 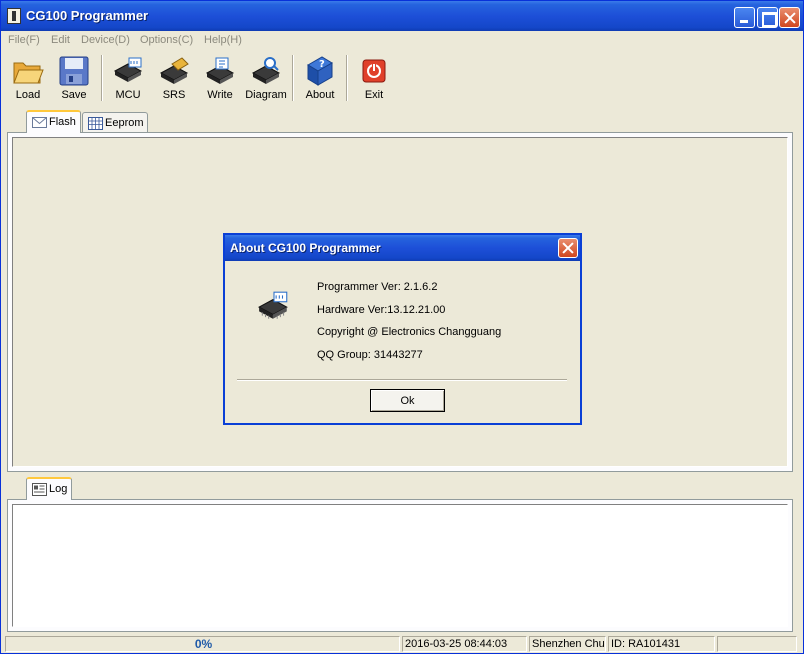 What do you see at coordinates (124, 123) in the screenshot?
I see `tab-eeprom-label: Eeprom` at bounding box center [124, 123].